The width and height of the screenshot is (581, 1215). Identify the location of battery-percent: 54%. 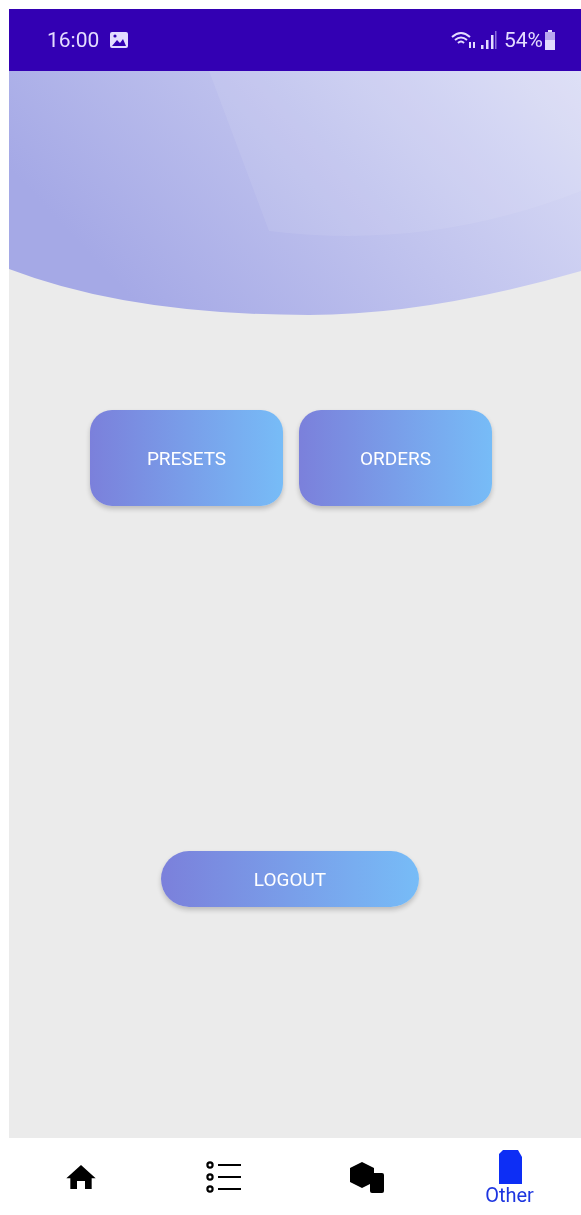
(523, 40).